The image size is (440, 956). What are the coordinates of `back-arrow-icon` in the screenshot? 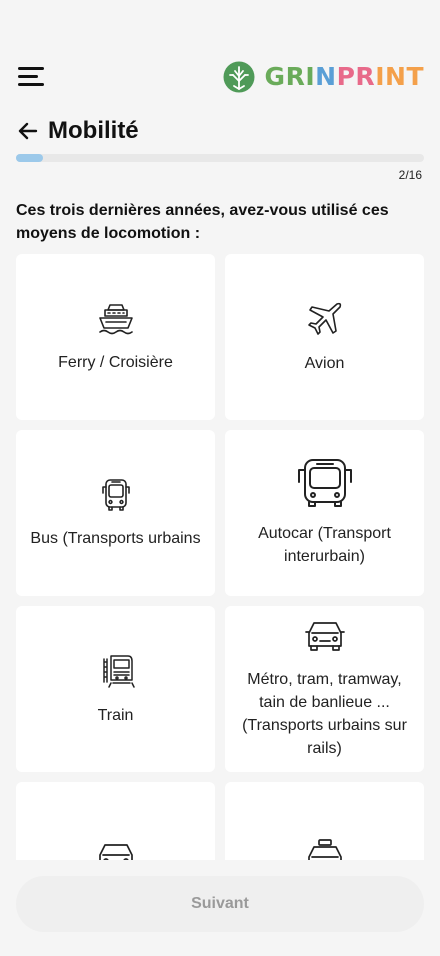 It's located at (28, 131).